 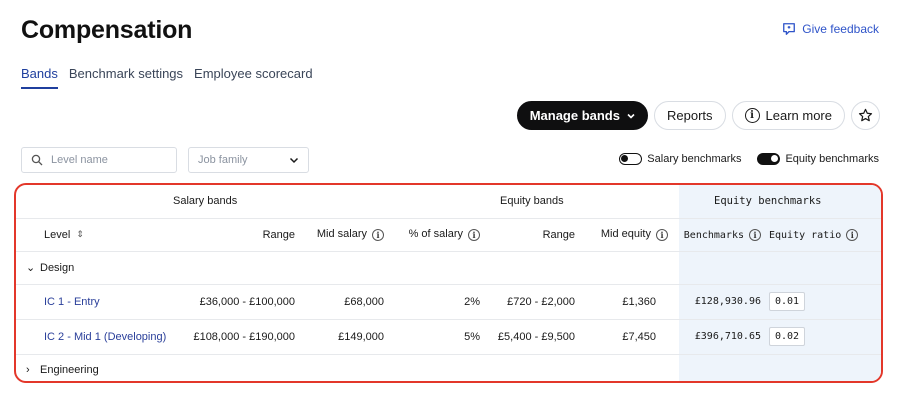 I want to click on learn-more-button: i Learn more, so click(x=788, y=115).